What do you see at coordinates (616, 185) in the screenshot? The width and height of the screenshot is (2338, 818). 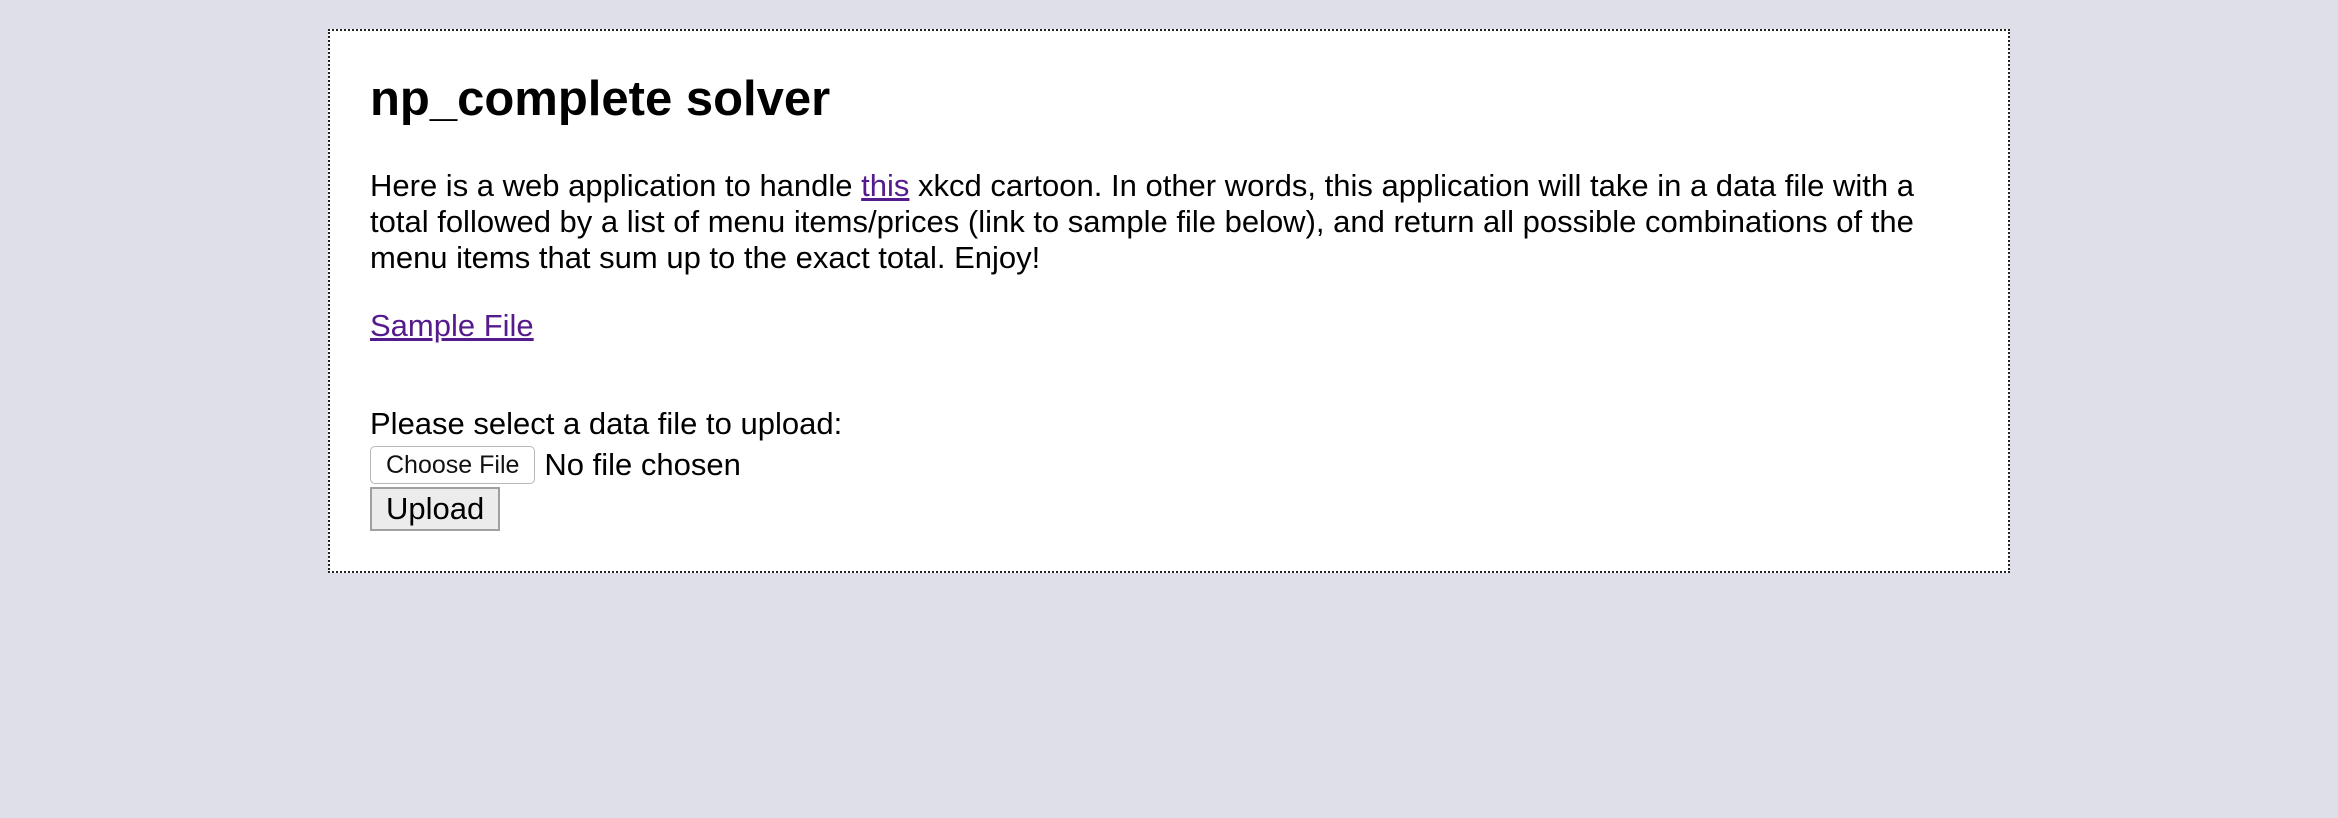 I see `intro-text-before: Here is a web application to handle` at bounding box center [616, 185].